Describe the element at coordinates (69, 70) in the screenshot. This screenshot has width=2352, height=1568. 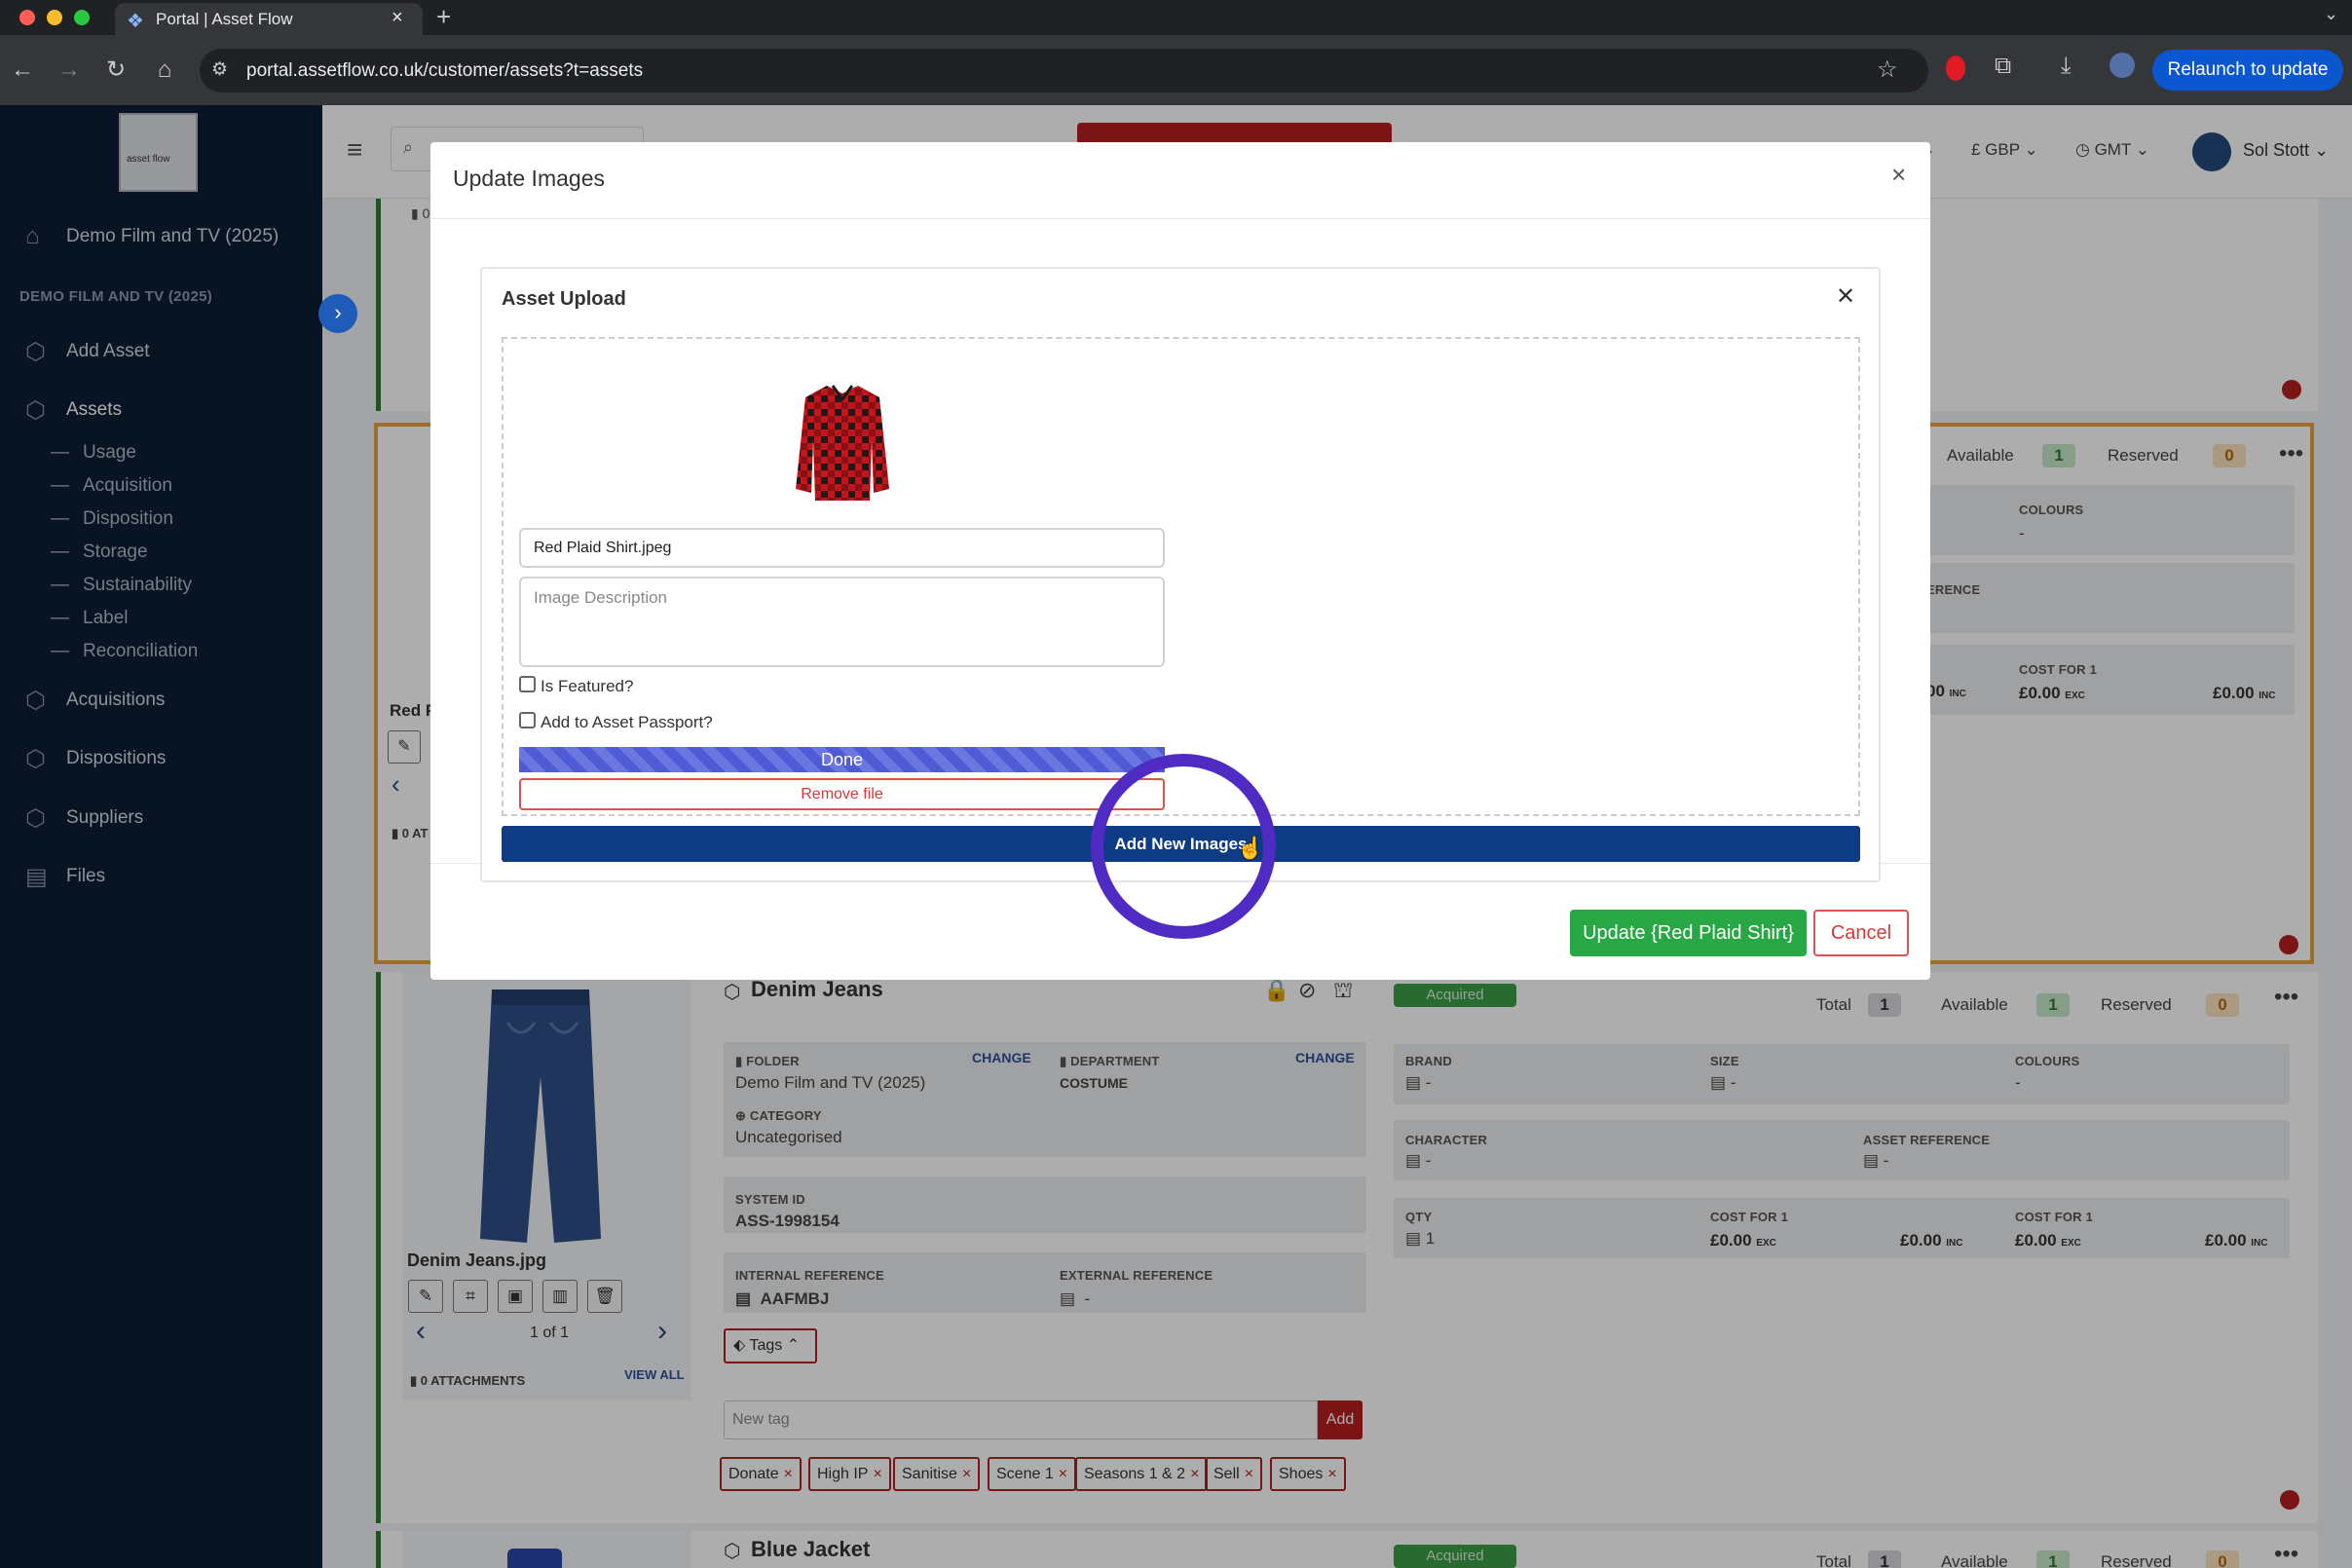
I see `forward-icon: →` at that location.